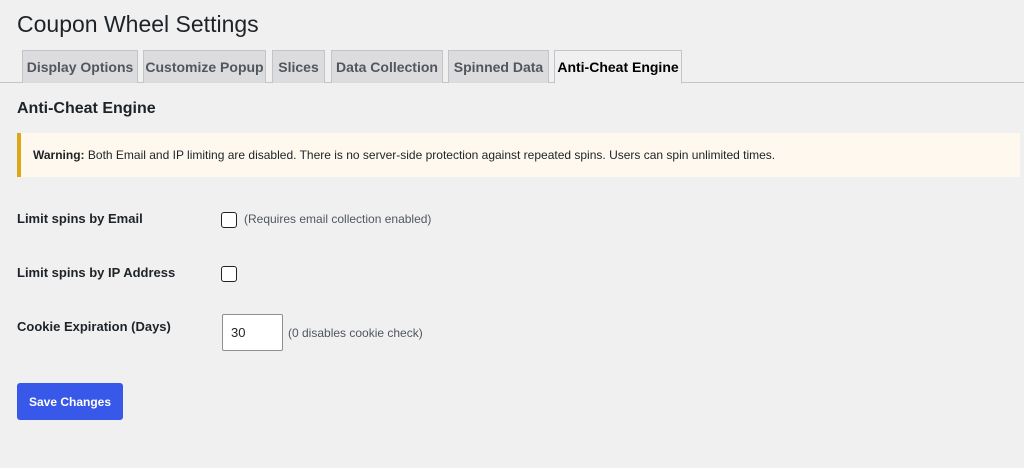  I want to click on cookie-expiration-hint: (0 disables cookie check), so click(355, 333).